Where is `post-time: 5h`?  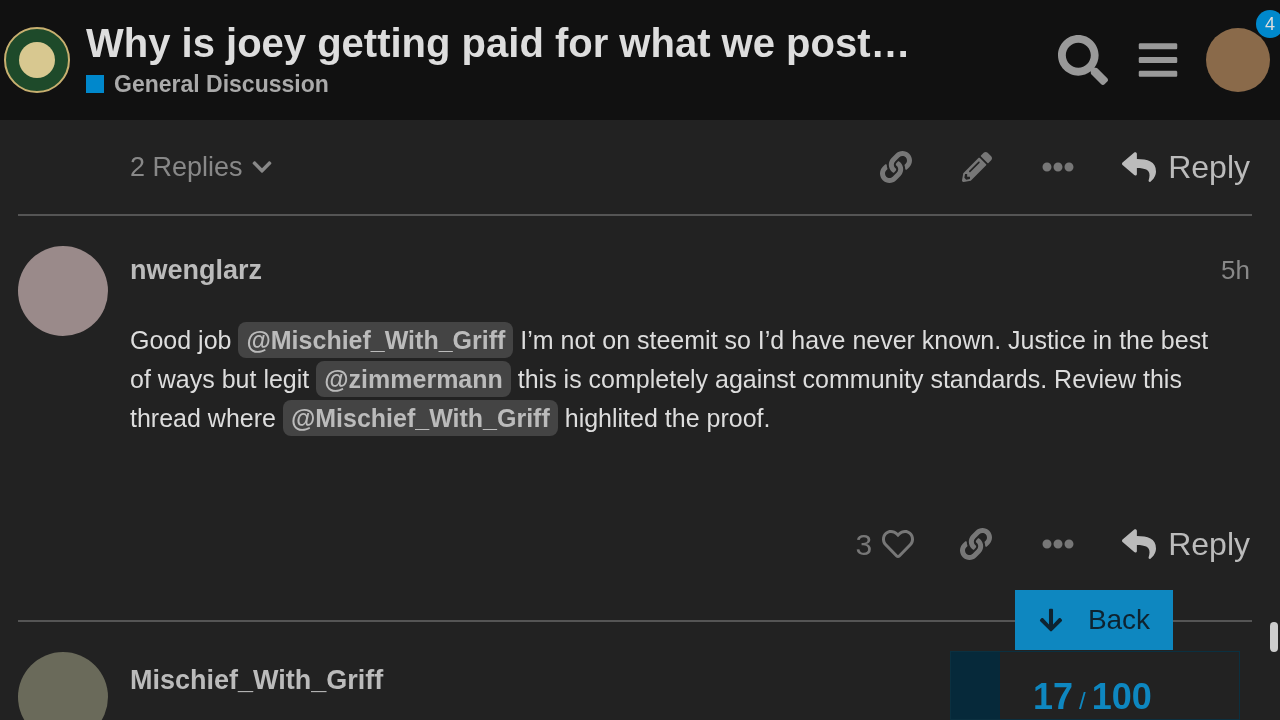
post-time: 5h is located at coordinates (1235, 270).